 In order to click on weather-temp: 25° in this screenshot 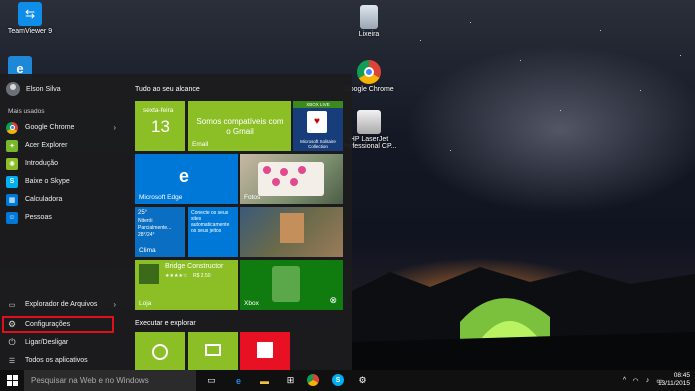, I will do `click(143, 213)`.